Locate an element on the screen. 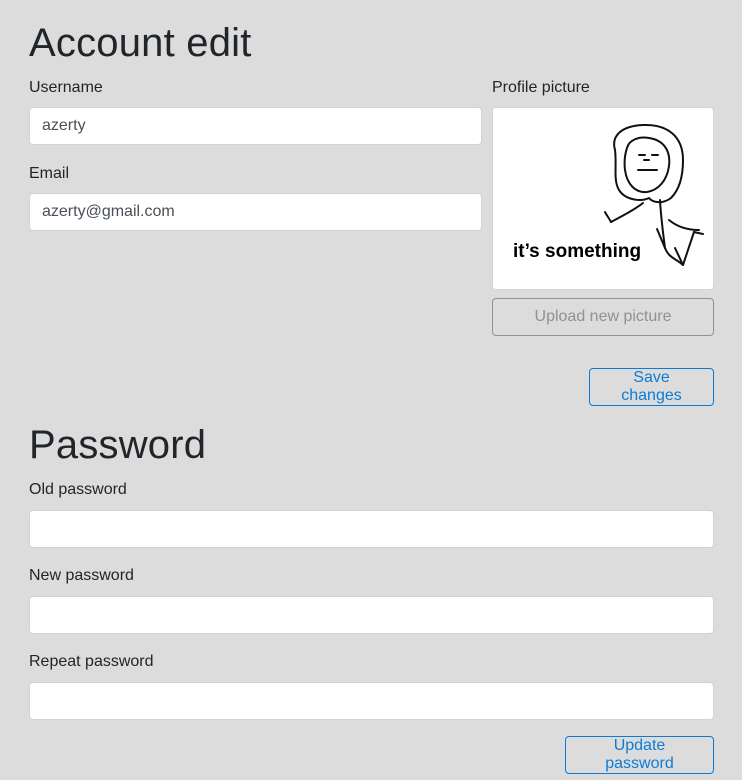 This screenshot has width=742, height=780. username-label: Username is located at coordinates (66, 87).